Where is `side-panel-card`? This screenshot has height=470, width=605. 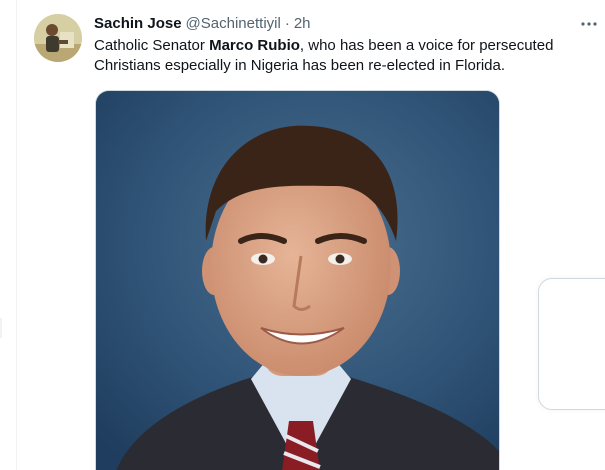 side-panel-card is located at coordinates (571, 344).